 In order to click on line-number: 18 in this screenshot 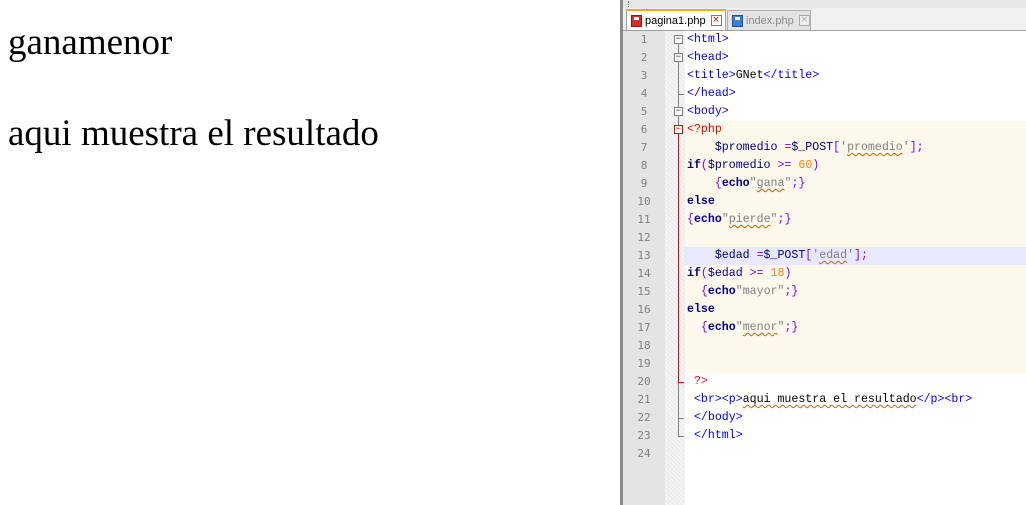, I will do `click(644, 345)`.